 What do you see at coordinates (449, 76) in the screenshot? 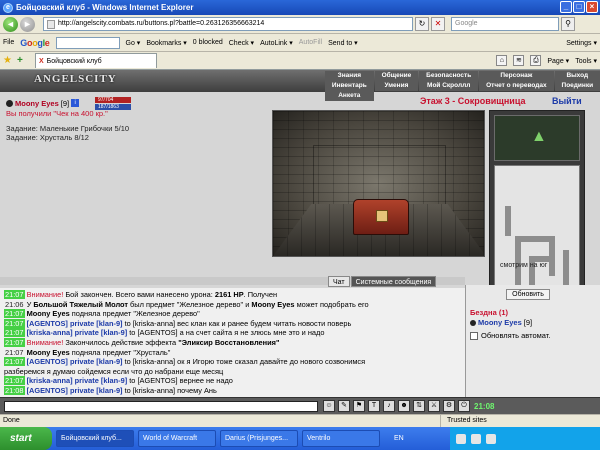
I see `game-menu-item: Безопасность` at bounding box center [449, 76].